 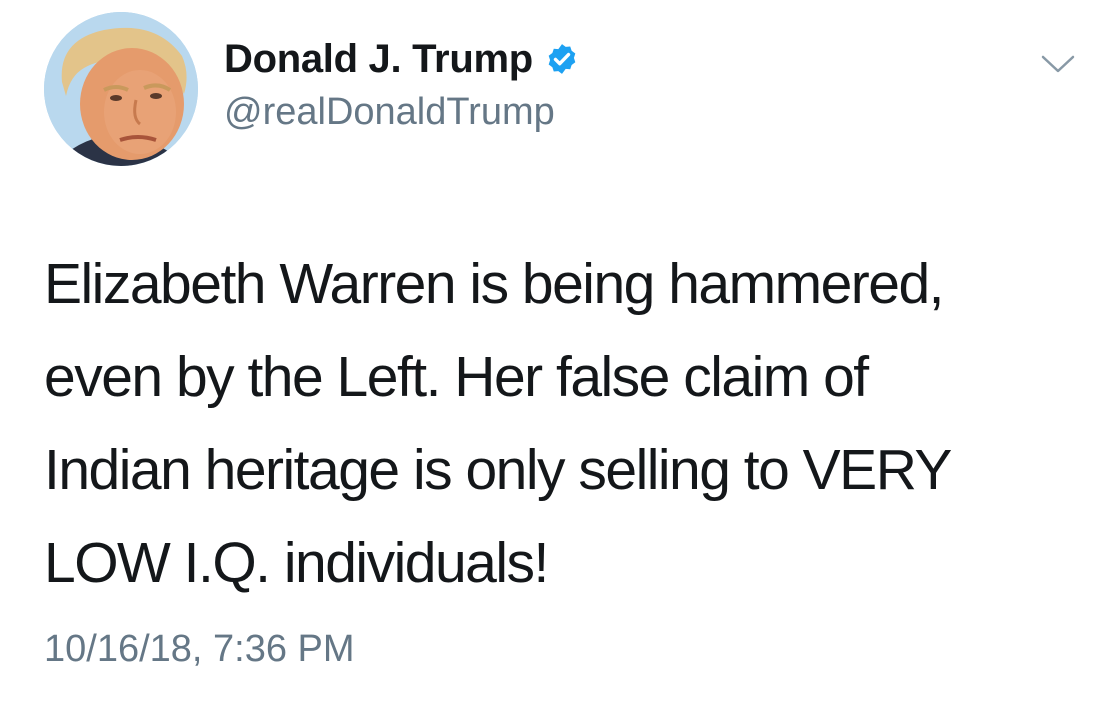 I want to click on verified-badge-icon, so click(x=562, y=59).